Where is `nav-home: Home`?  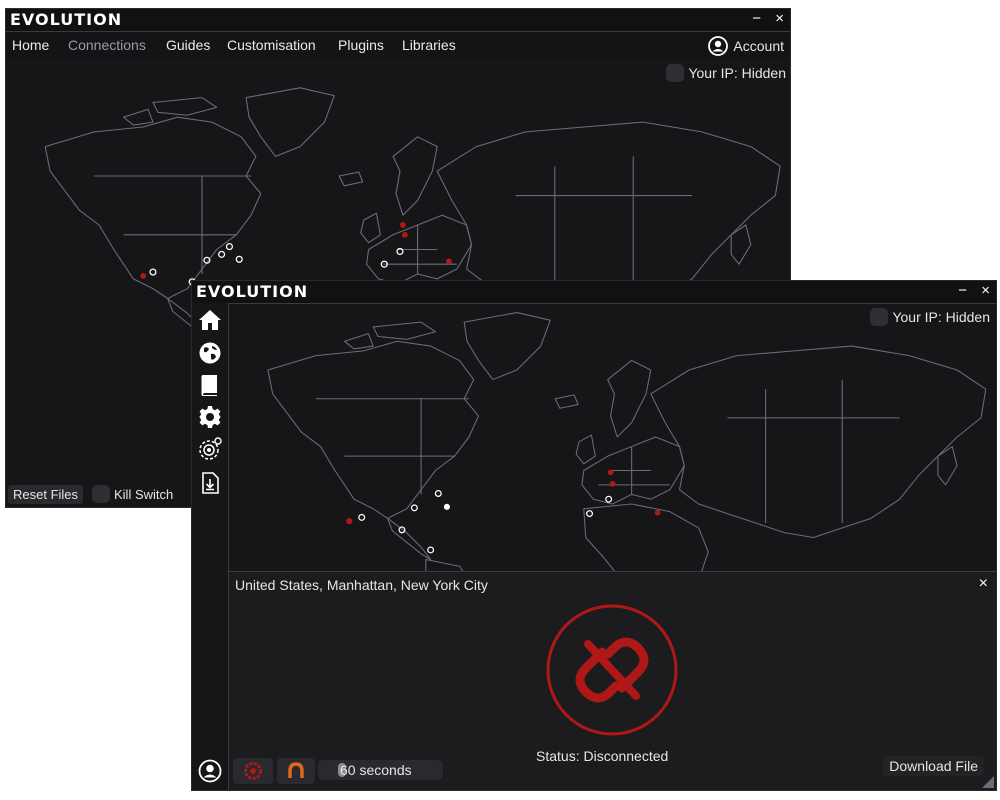 nav-home: Home is located at coordinates (30, 45).